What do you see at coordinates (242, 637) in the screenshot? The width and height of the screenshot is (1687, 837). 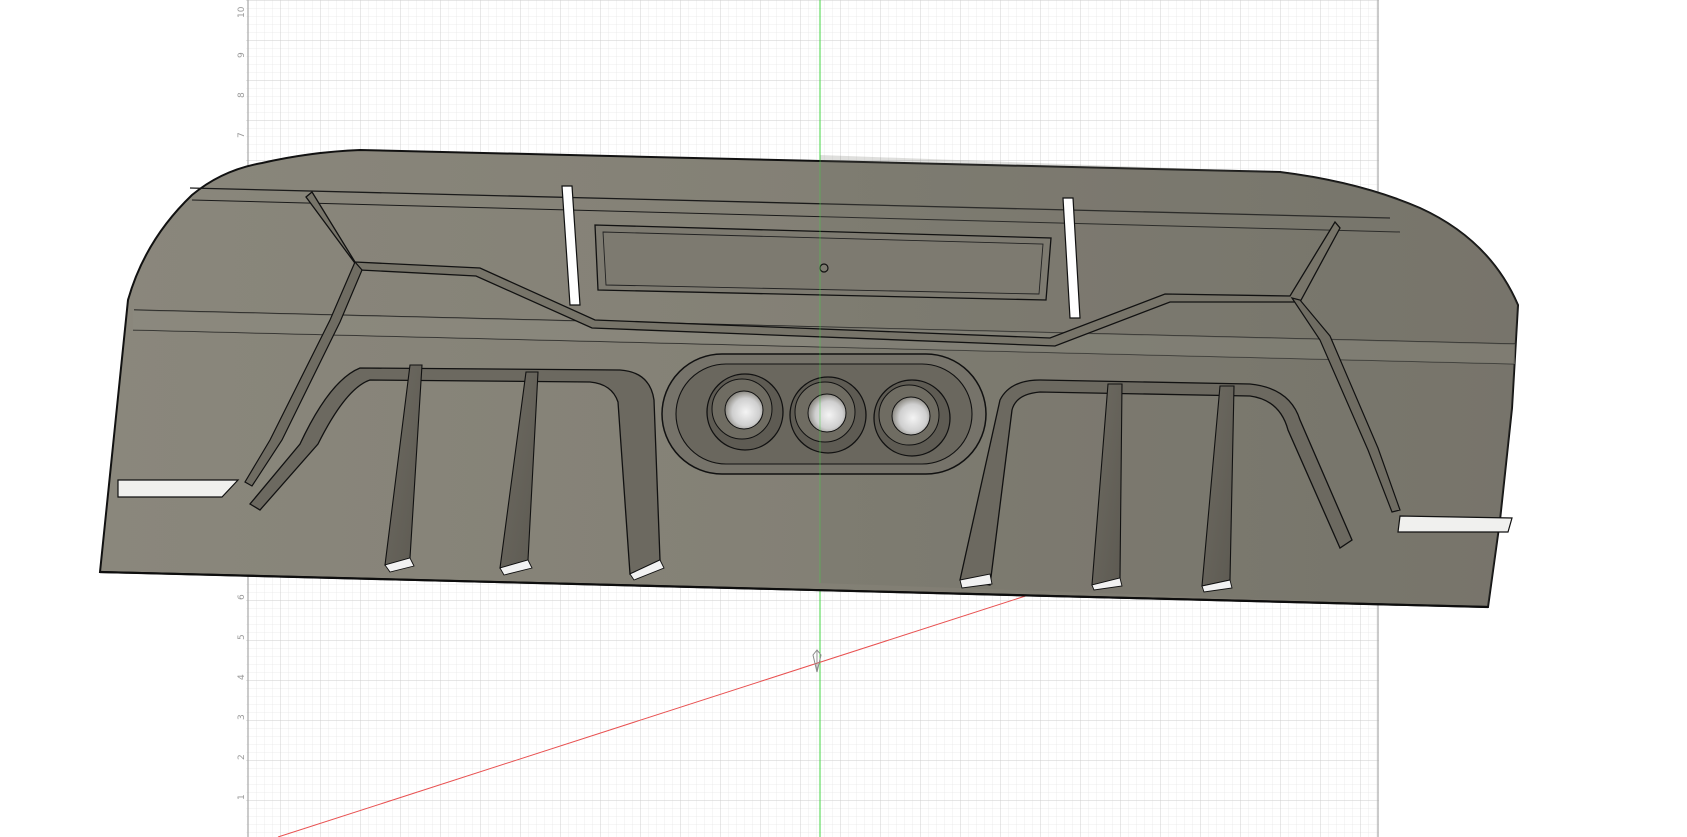 I see `ruler-label: 5` at bounding box center [242, 637].